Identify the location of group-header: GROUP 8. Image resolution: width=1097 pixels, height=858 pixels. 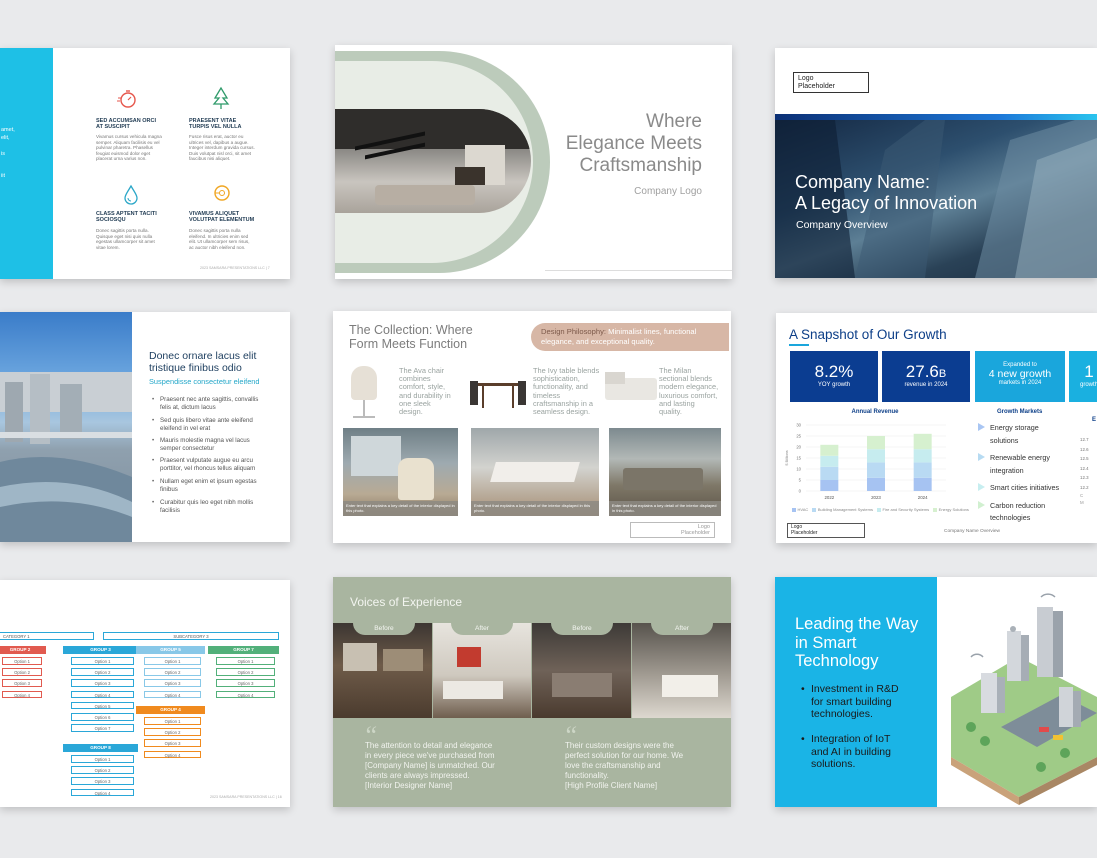
(100, 748).